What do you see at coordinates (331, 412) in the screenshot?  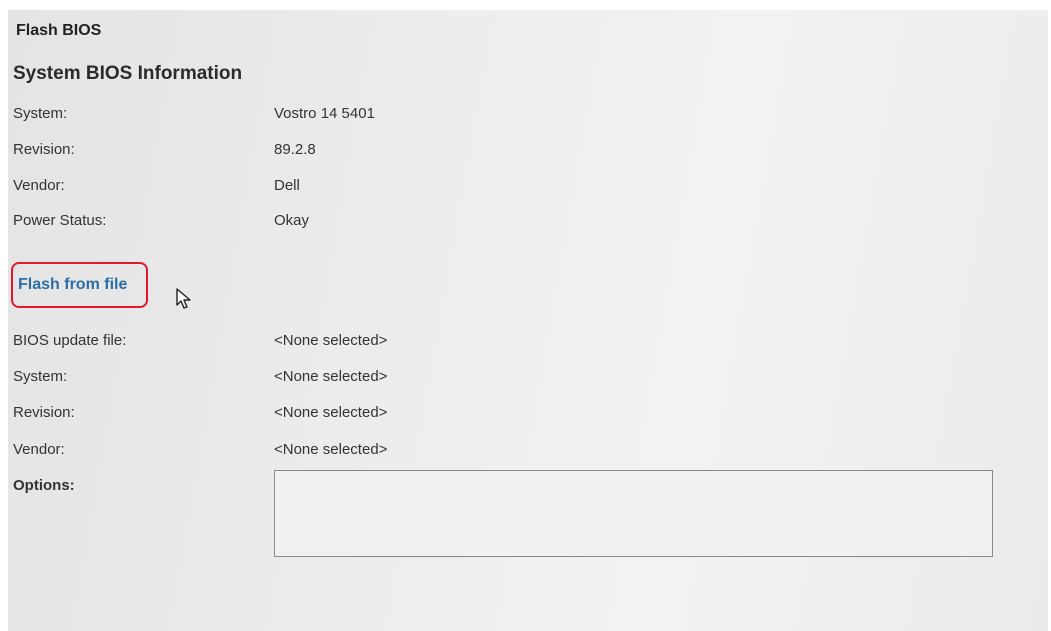 I see `file-revision-value: <None selected>` at bounding box center [331, 412].